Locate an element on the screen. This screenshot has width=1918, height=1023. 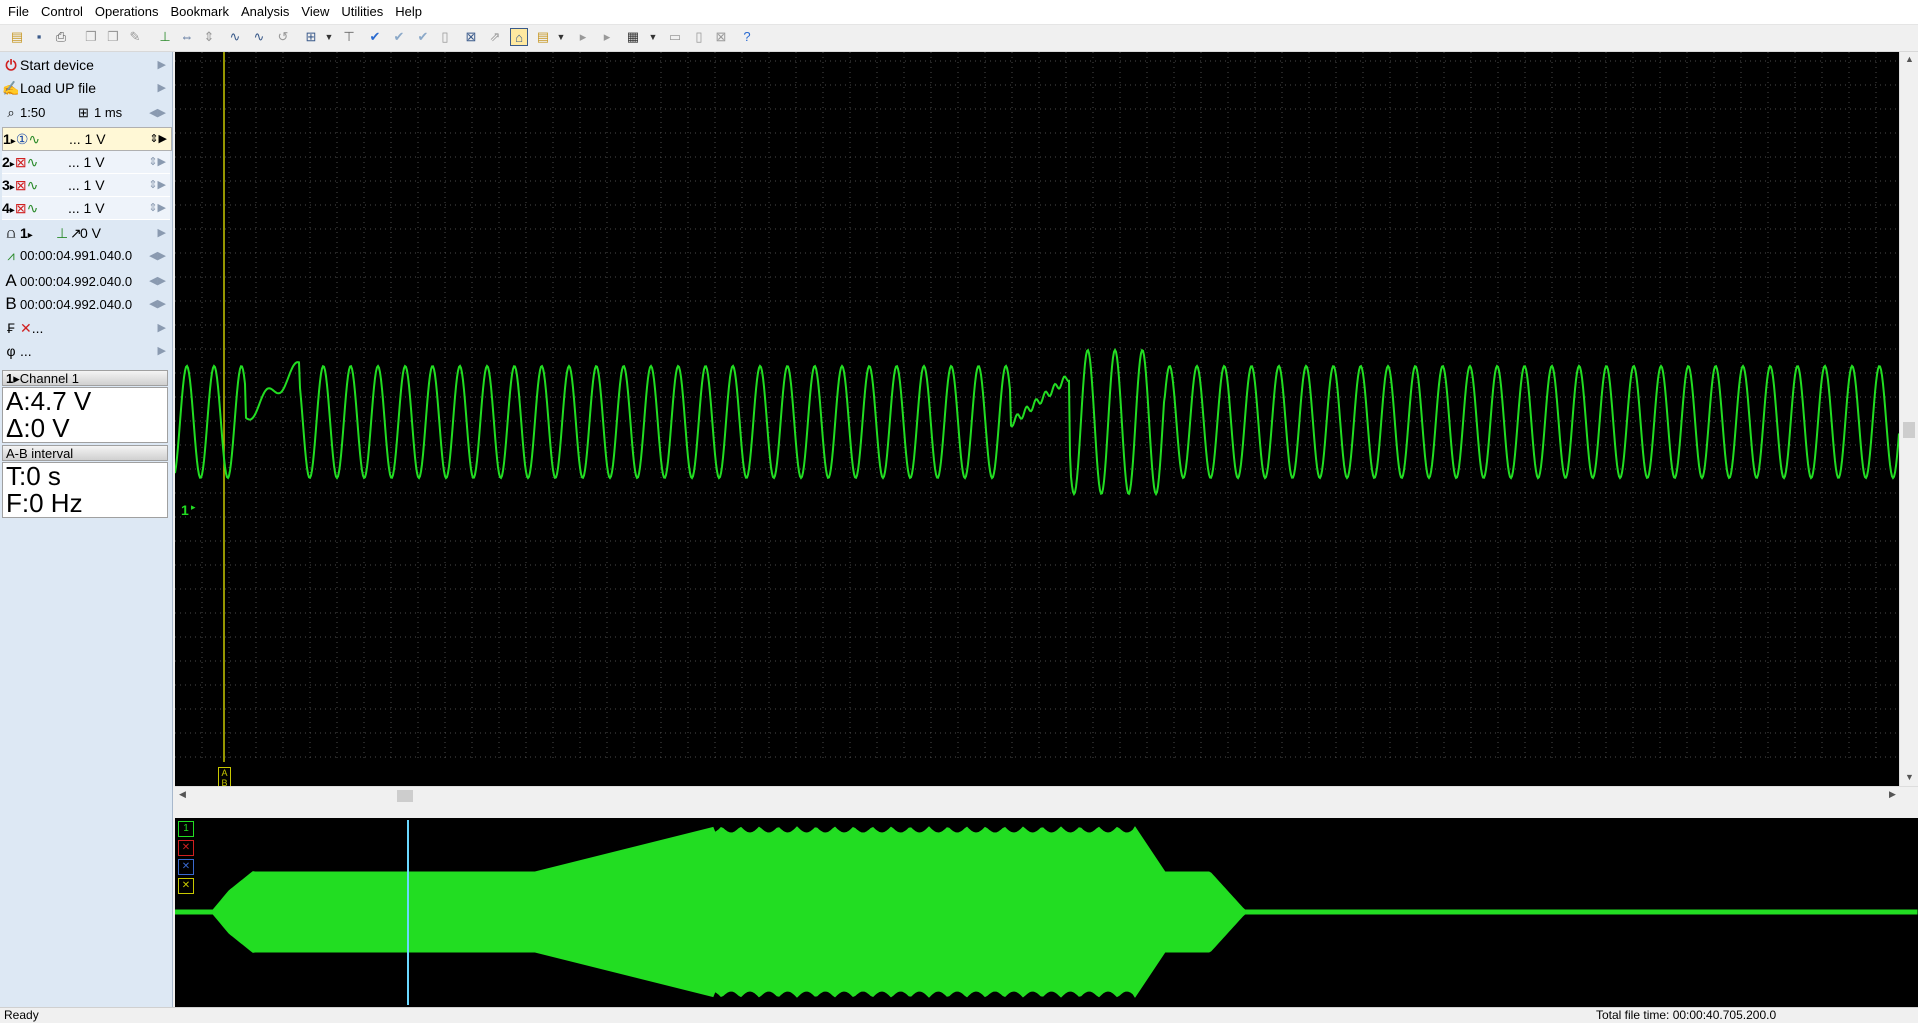
clear-icon: ⊤ is located at coordinates (349, 37).